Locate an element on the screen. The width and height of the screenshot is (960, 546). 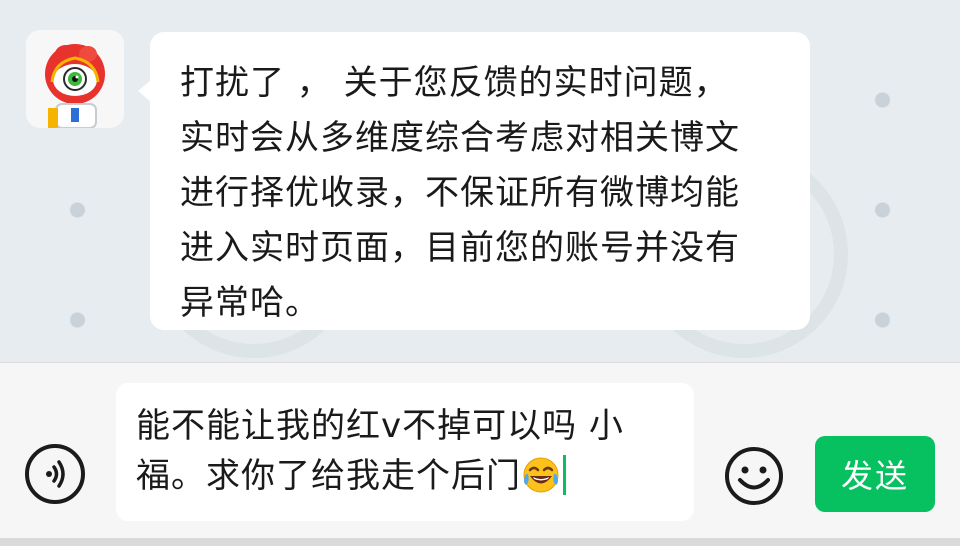
send-button: 发送 is located at coordinates (875, 474).